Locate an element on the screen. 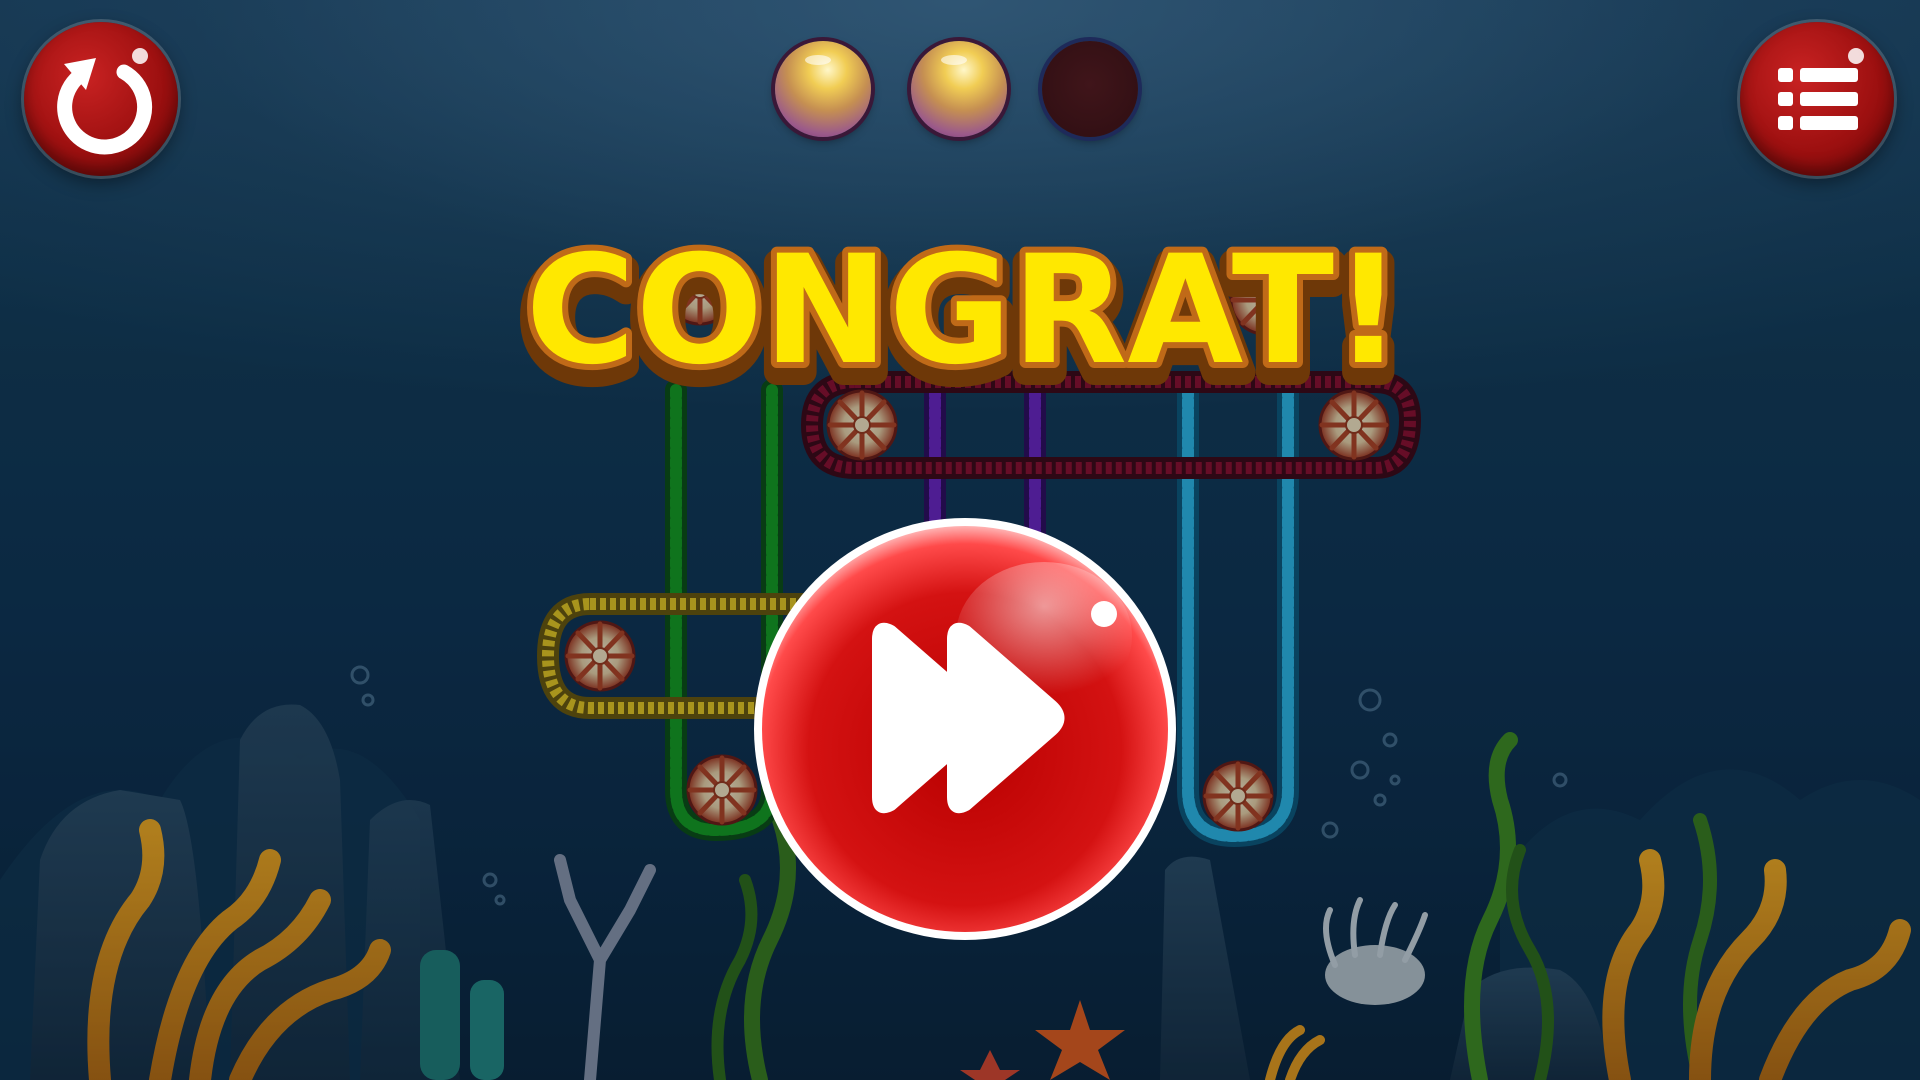  restart-button is located at coordinates (101, 99).